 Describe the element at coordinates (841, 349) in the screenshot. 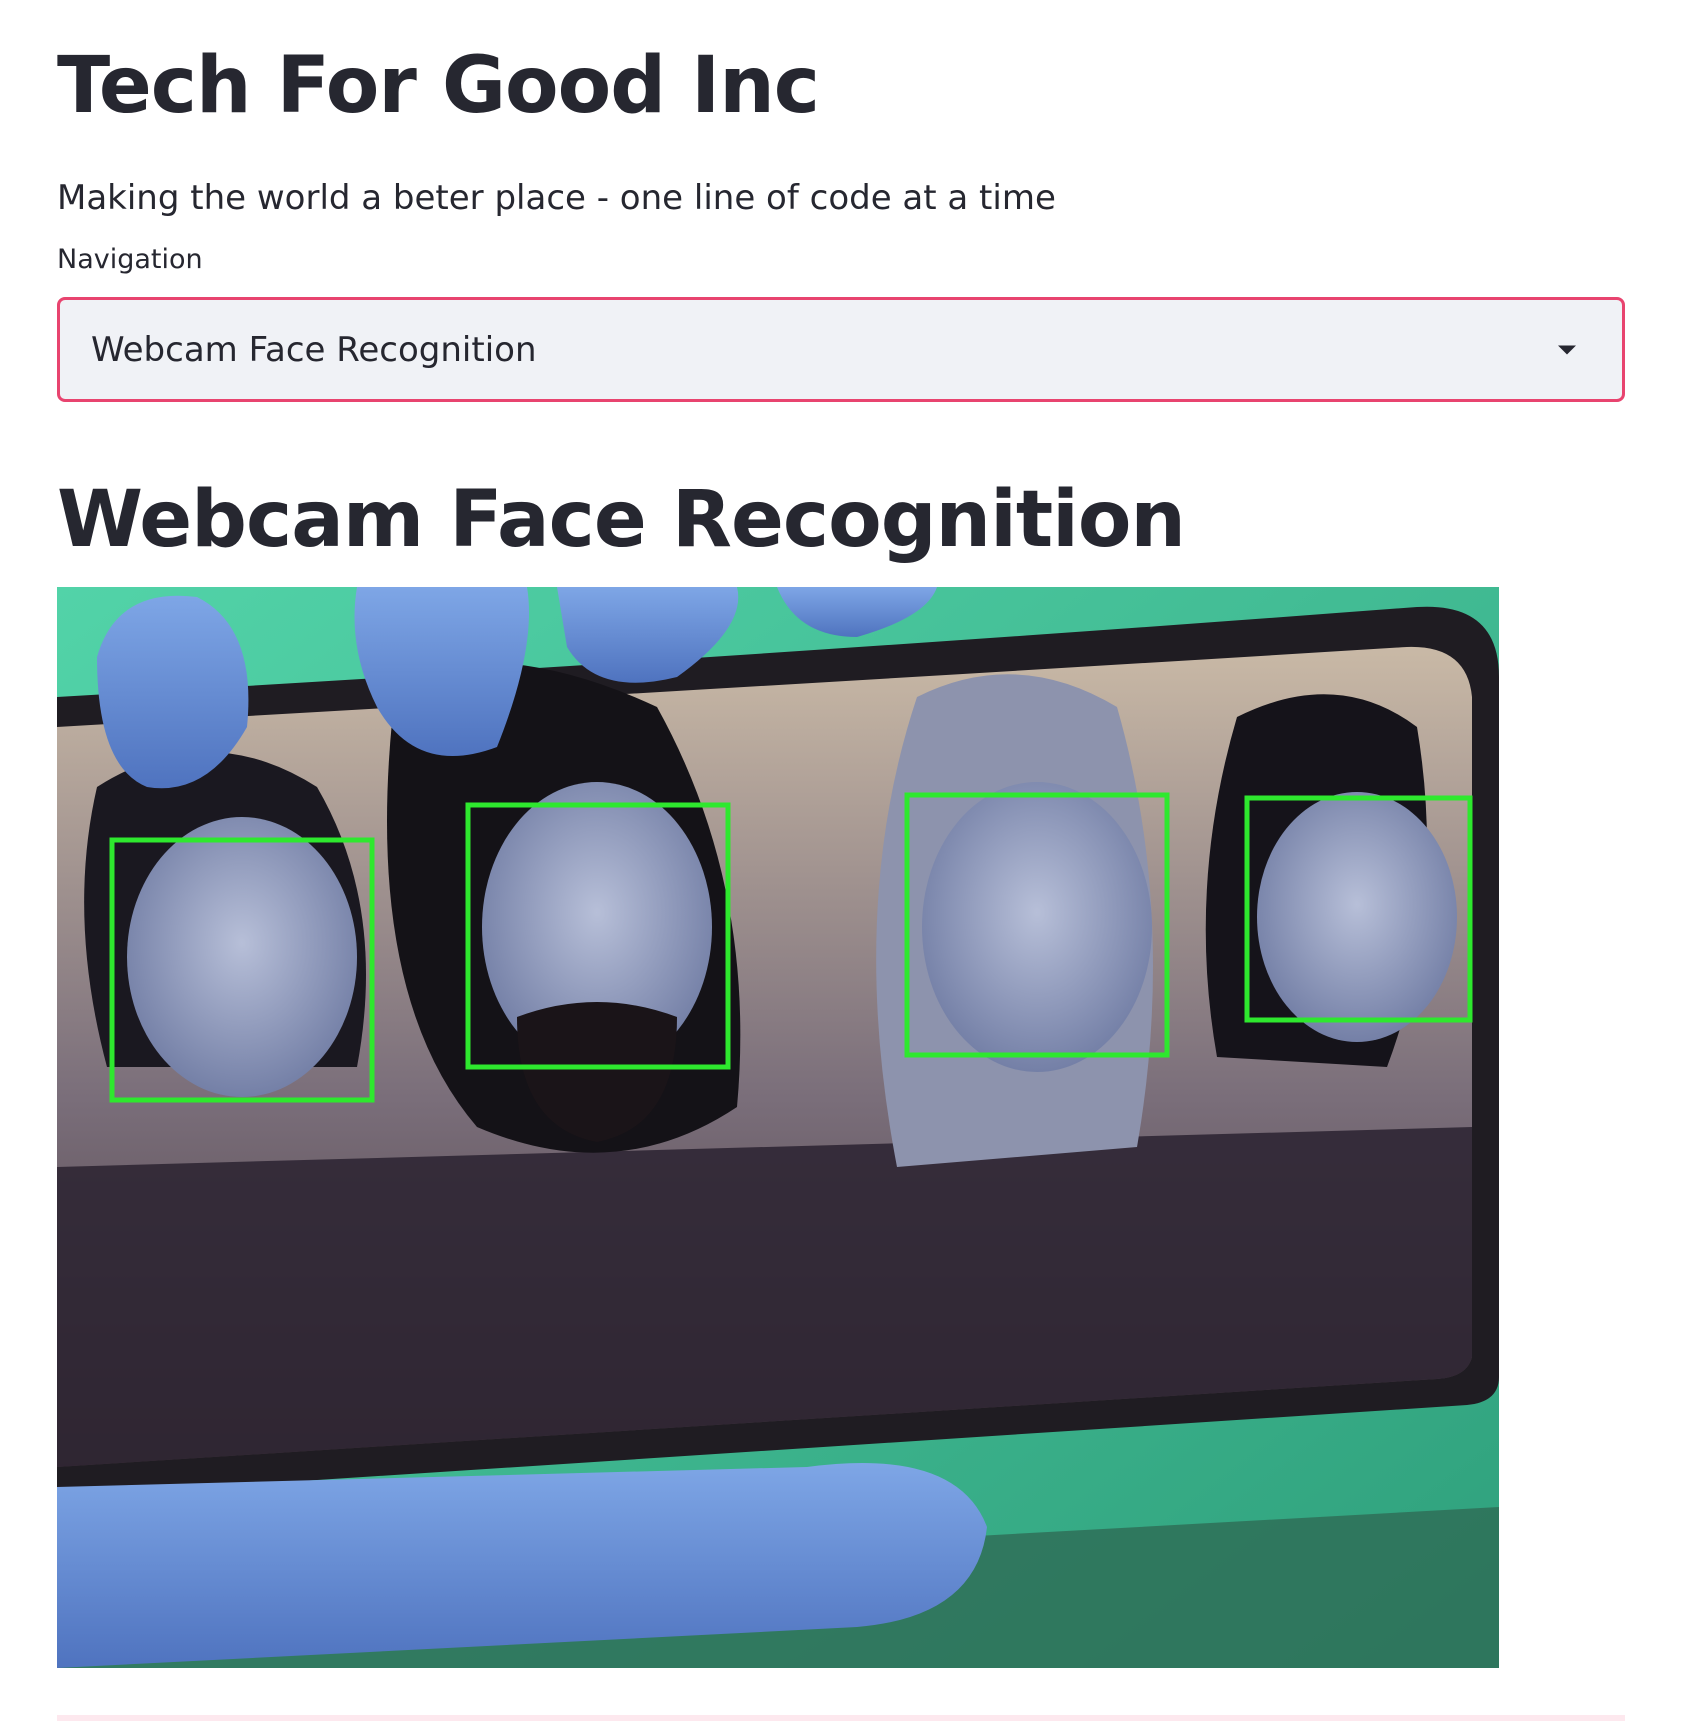

I see `navigation-select: Webcam Face Recognition` at that location.